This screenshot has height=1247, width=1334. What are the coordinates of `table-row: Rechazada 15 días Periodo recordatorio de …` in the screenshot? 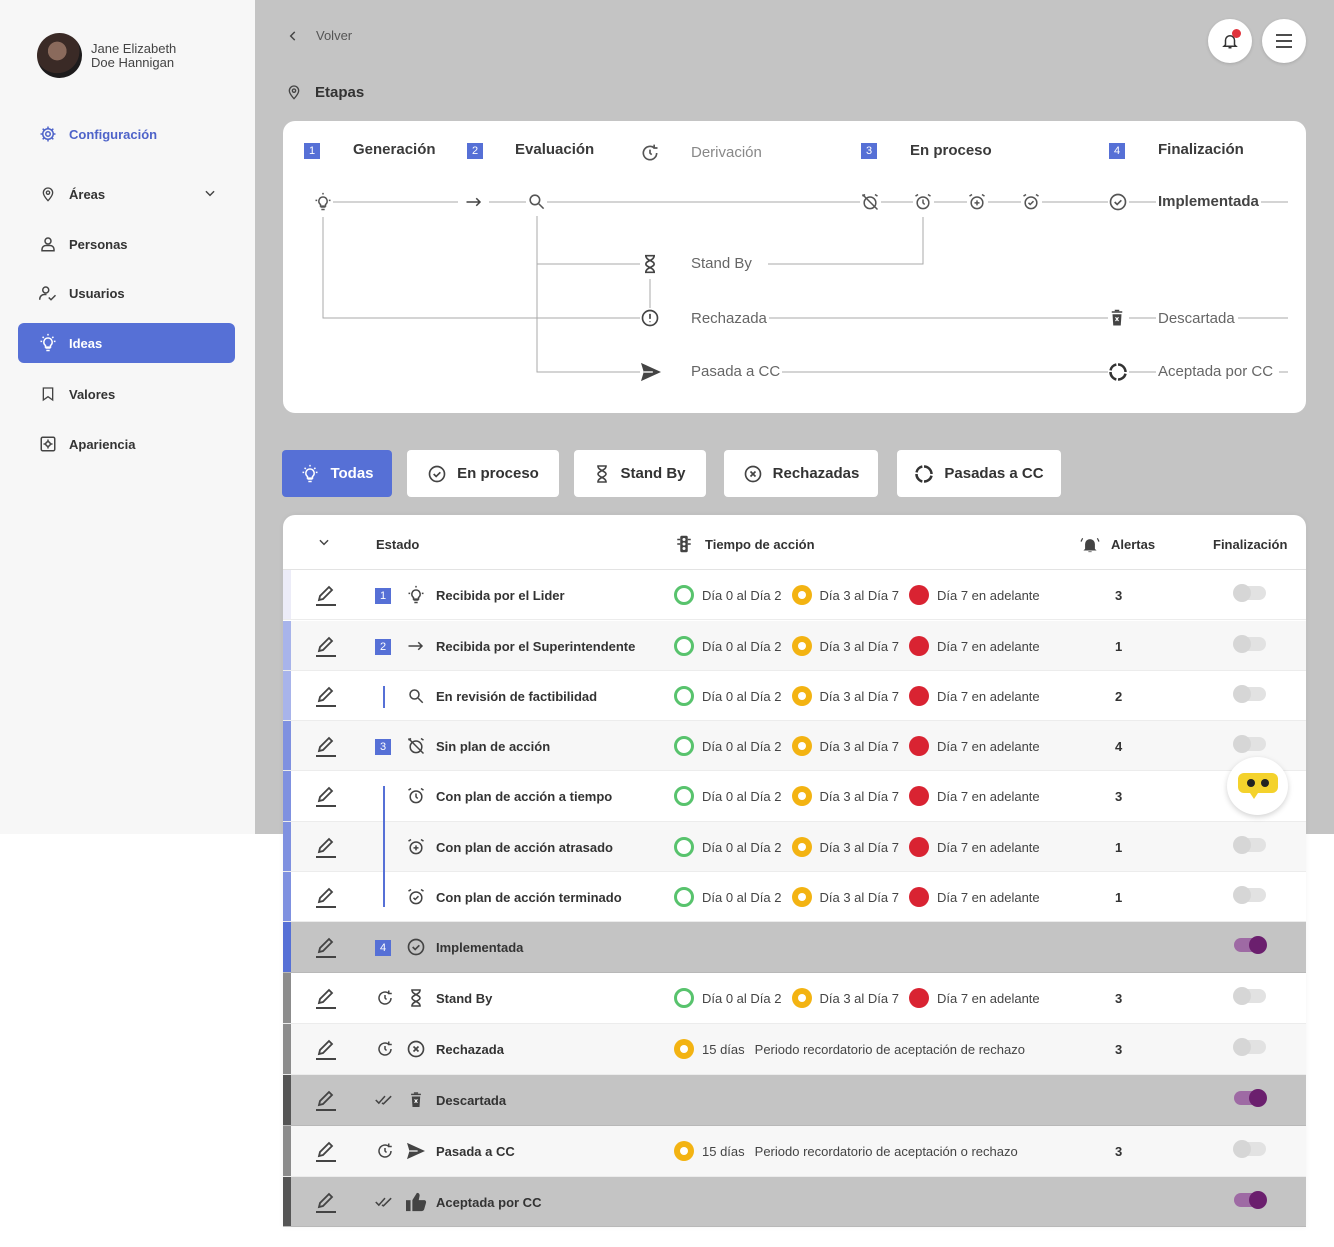 It's located at (794, 1049).